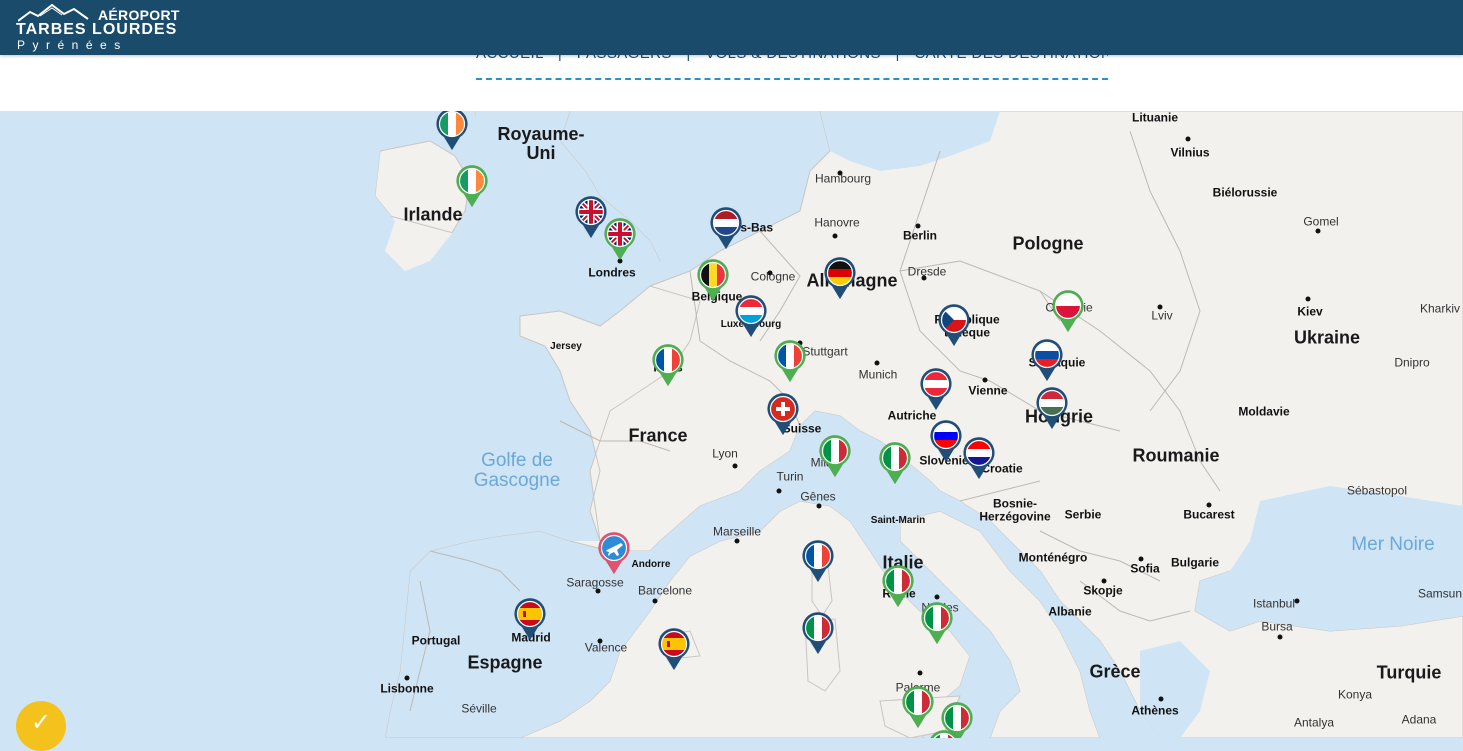 The image size is (1463, 751). Describe the element at coordinates (954, 325) in the screenshot. I see `destination-pin-czech` at that location.